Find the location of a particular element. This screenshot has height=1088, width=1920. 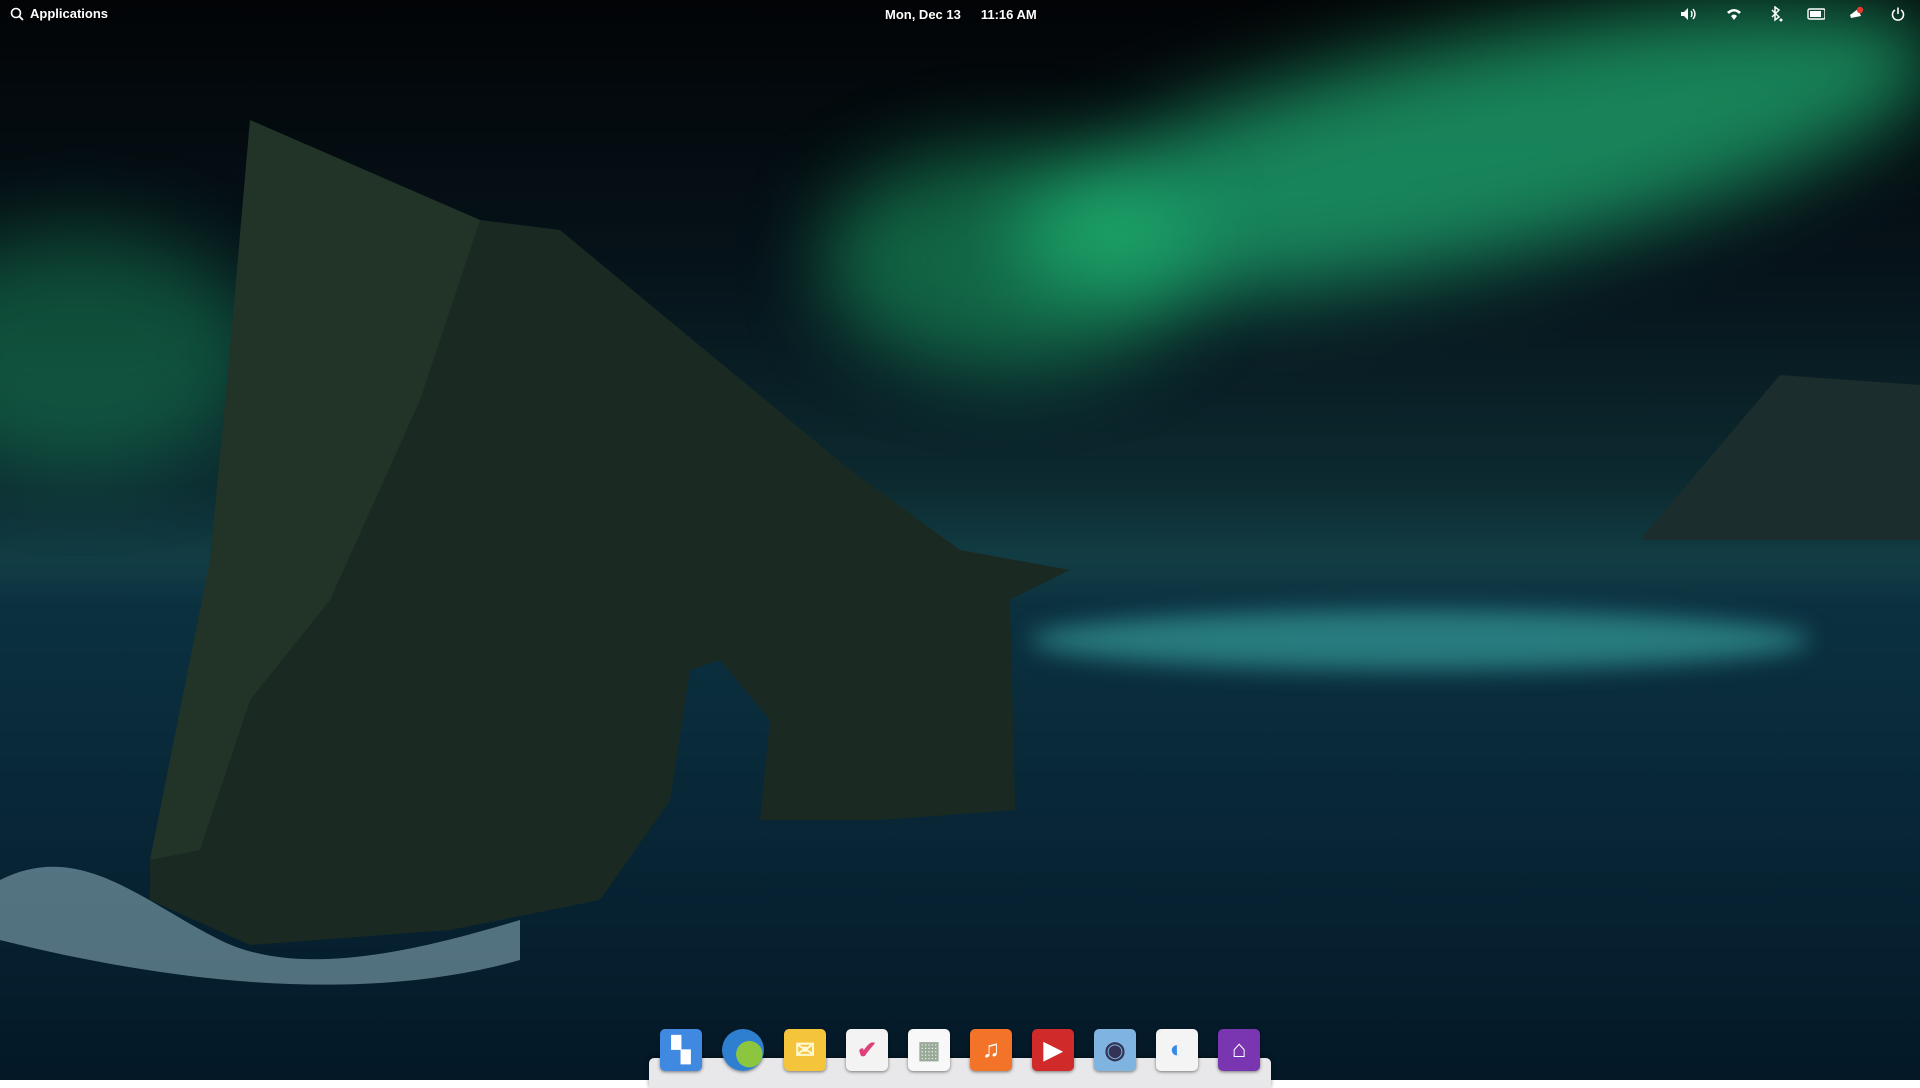

wifi-icon is located at coordinates (1734, 14).